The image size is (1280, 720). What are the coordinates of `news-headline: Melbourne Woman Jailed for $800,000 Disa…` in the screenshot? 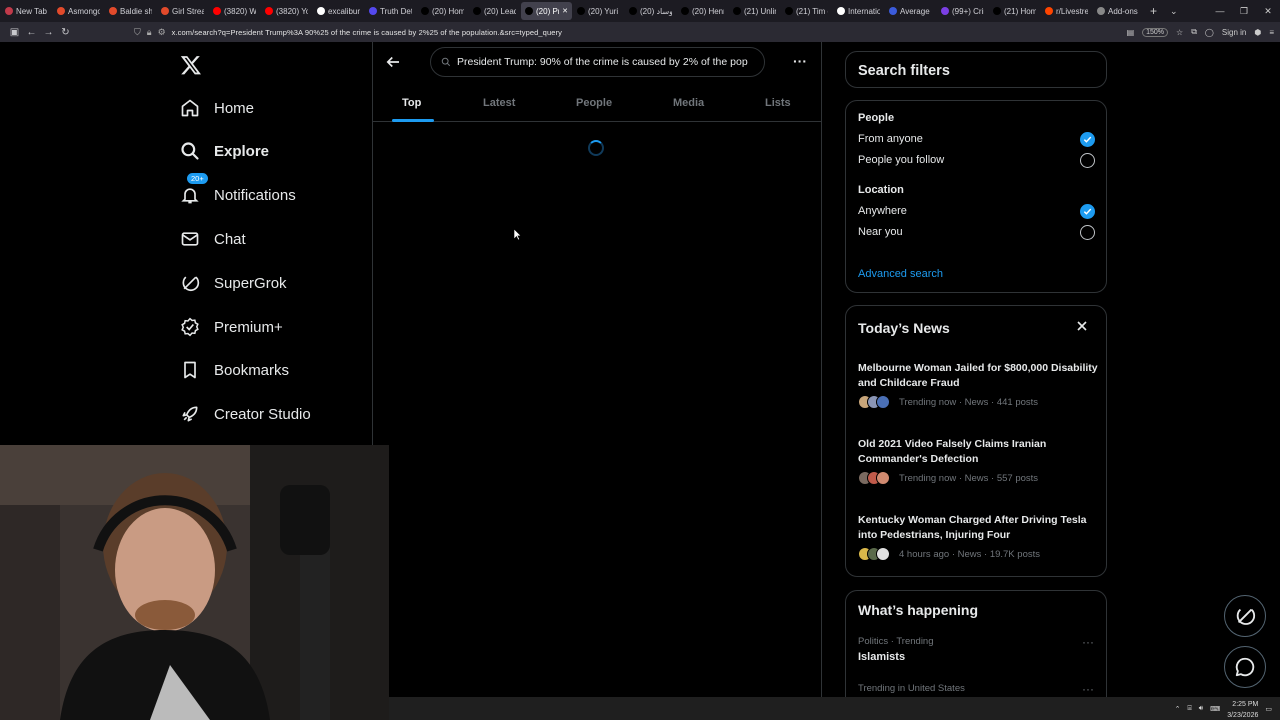 It's located at (978, 375).